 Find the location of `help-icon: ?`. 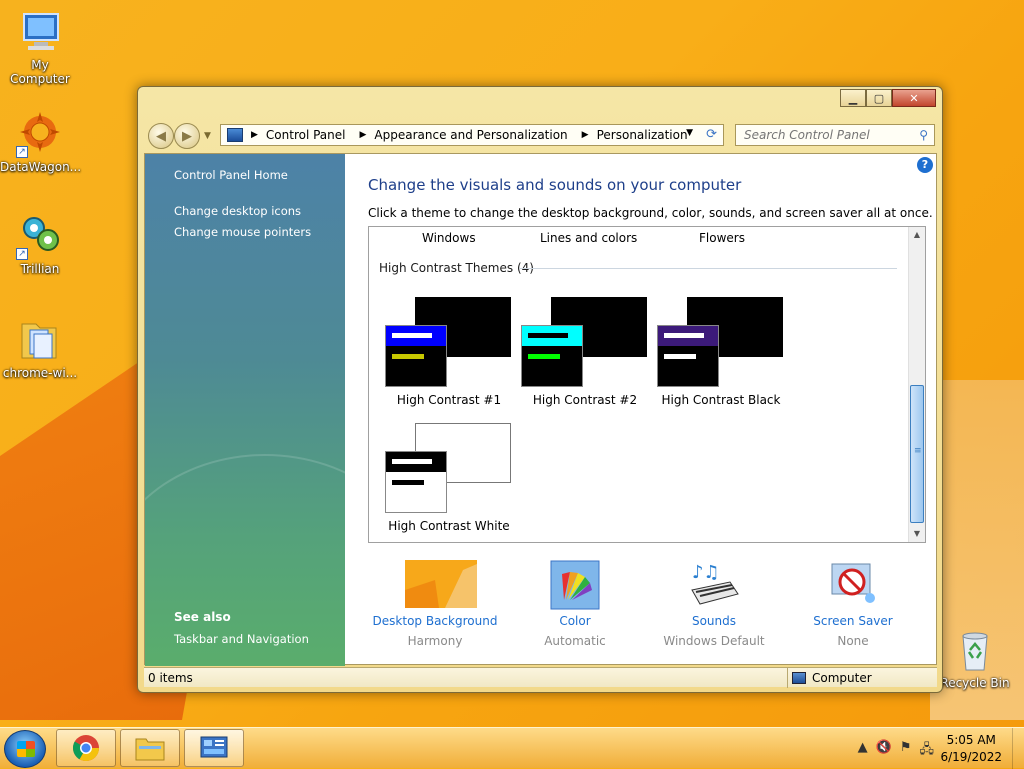

help-icon: ? is located at coordinates (925, 165).